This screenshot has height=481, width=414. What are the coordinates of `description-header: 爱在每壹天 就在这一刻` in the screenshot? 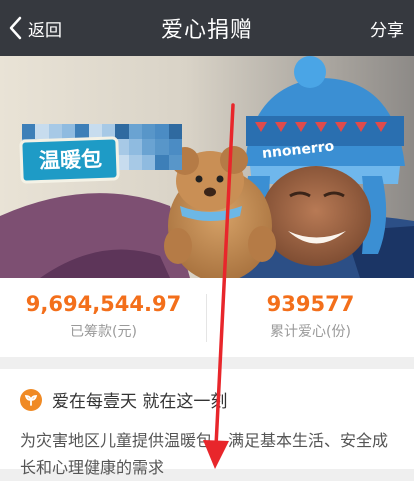 It's located at (123, 399).